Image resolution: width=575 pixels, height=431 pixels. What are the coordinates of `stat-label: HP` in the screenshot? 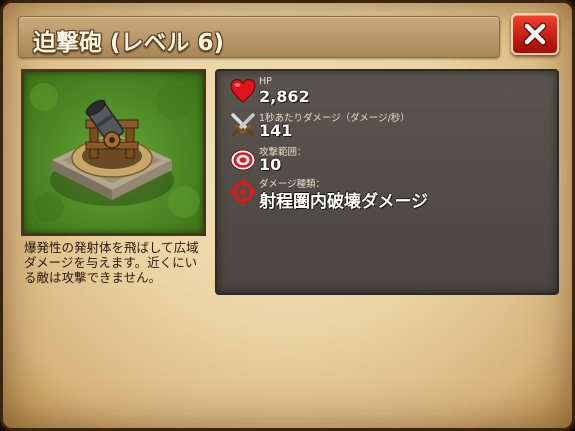 It's located at (265, 81).